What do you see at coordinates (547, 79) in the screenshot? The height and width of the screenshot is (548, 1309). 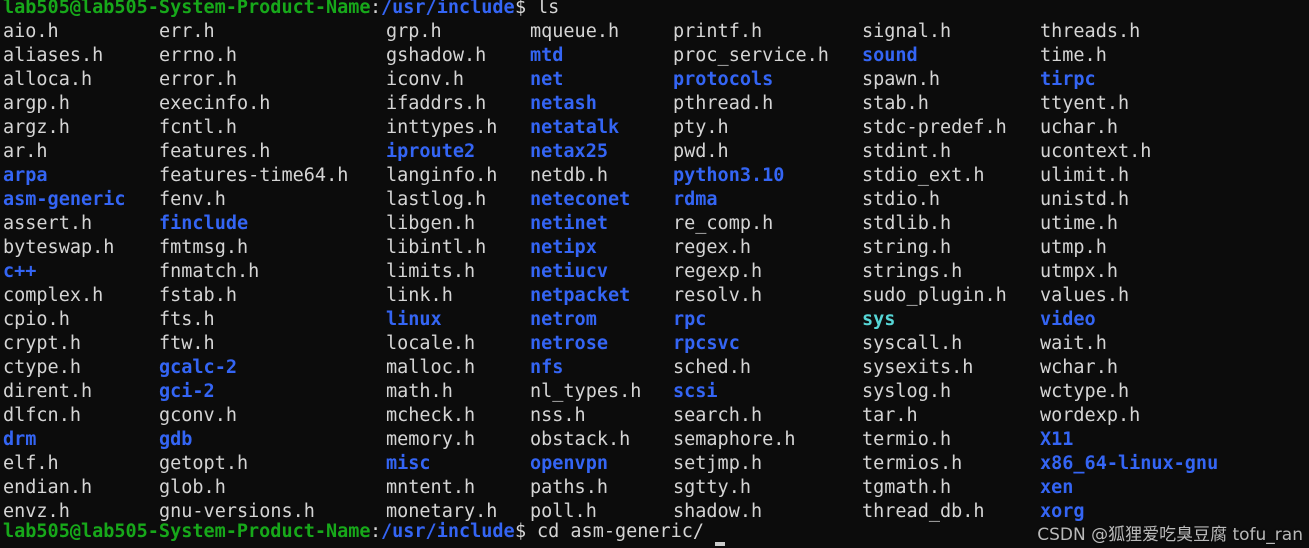 I see `ls-entry-dir: net` at bounding box center [547, 79].